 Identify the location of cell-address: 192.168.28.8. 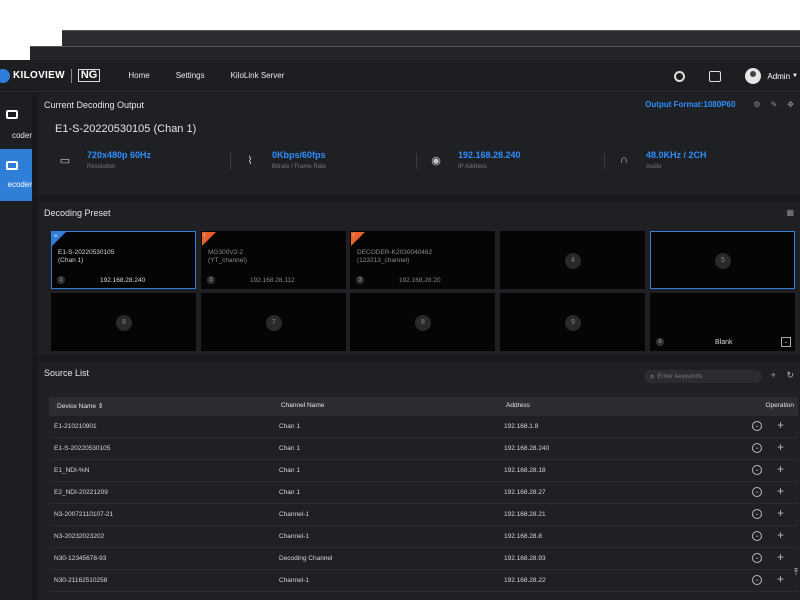
(523, 536).